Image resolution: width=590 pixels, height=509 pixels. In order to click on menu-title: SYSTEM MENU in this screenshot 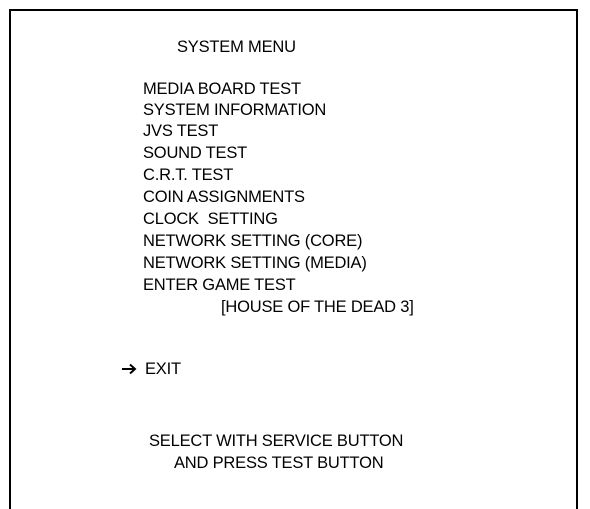, I will do `click(236, 47)`.